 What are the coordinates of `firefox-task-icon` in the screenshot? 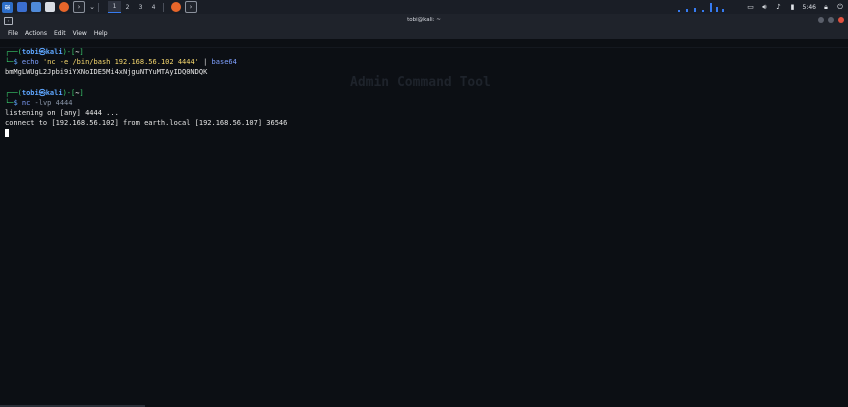 It's located at (176, 7).